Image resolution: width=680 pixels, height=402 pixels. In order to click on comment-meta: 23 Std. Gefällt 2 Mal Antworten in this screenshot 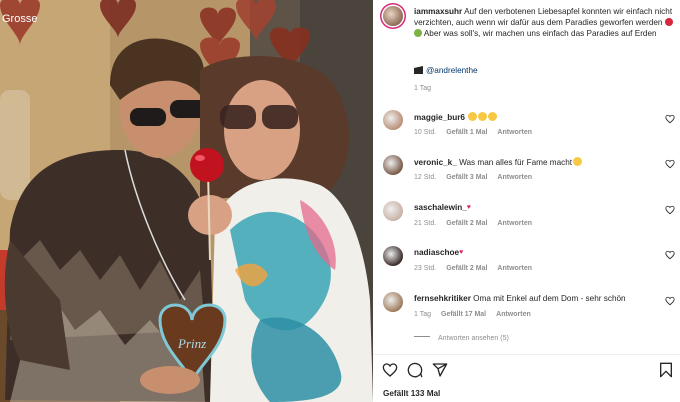, I will do `click(478, 268)`.